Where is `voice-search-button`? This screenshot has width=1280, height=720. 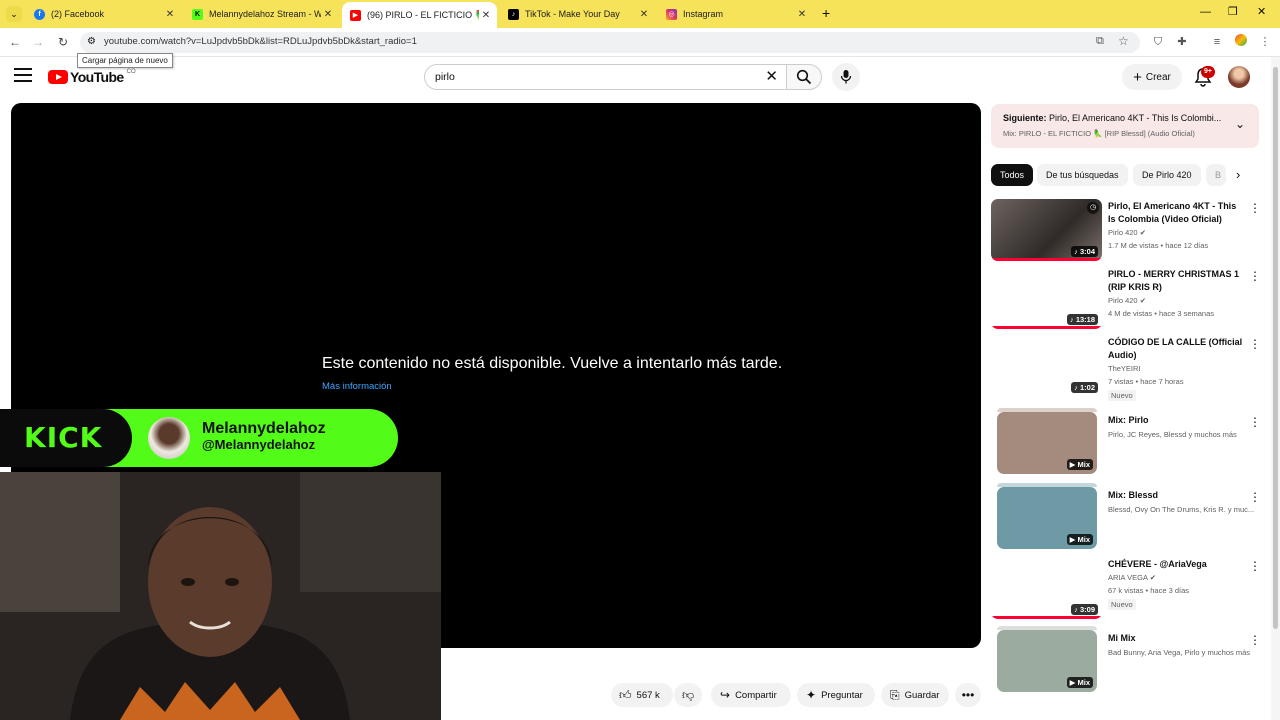 voice-search-button is located at coordinates (846, 77).